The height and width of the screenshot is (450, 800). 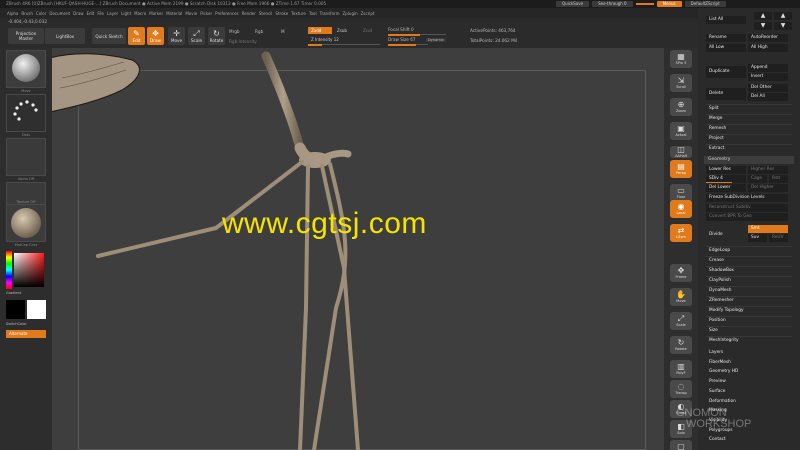 What do you see at coordinates (749, 128) in the screenshot?
I see `remesh-subpalette: Remesh` at bounding box center [749, 128].